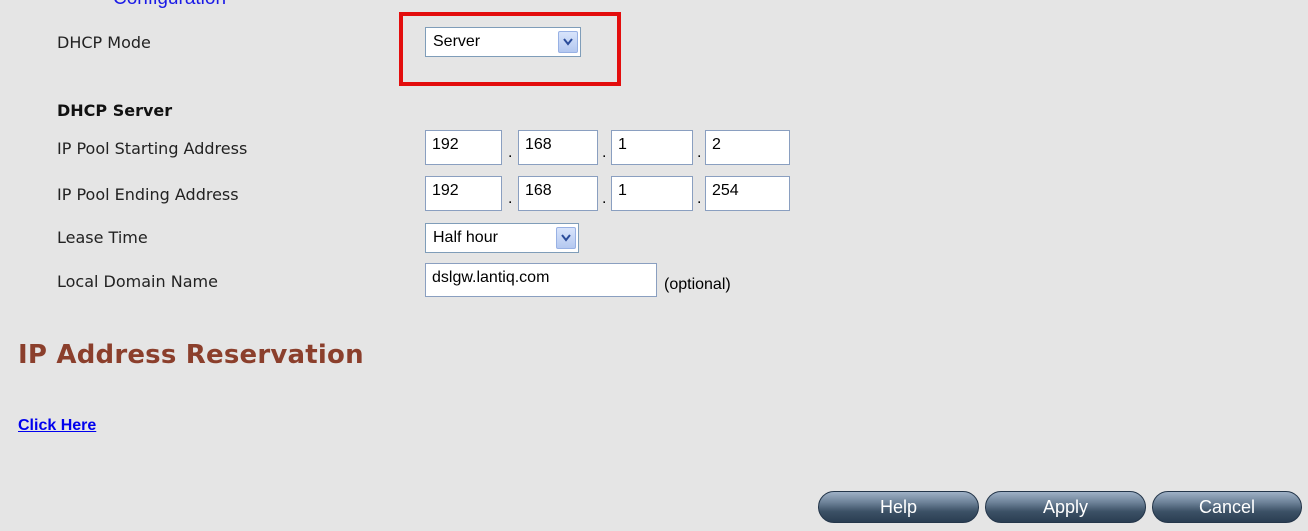 This screenshot has height=531, width=1308. What do you see at coordinates (1227, 507) in the screenshot?
I see `cancel-button: Cancel` at bounding box center [1227, 507].